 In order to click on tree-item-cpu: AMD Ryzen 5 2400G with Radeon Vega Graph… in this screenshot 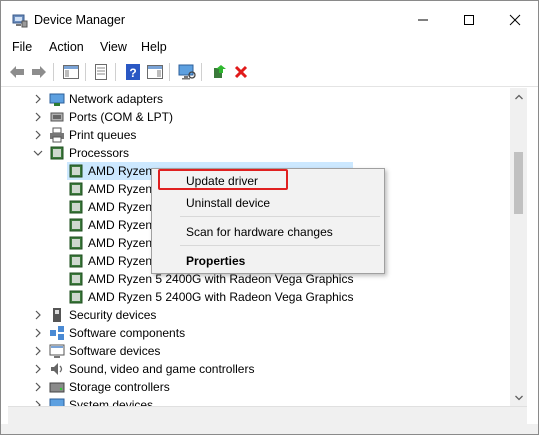, I will do `click(259, 297)`.